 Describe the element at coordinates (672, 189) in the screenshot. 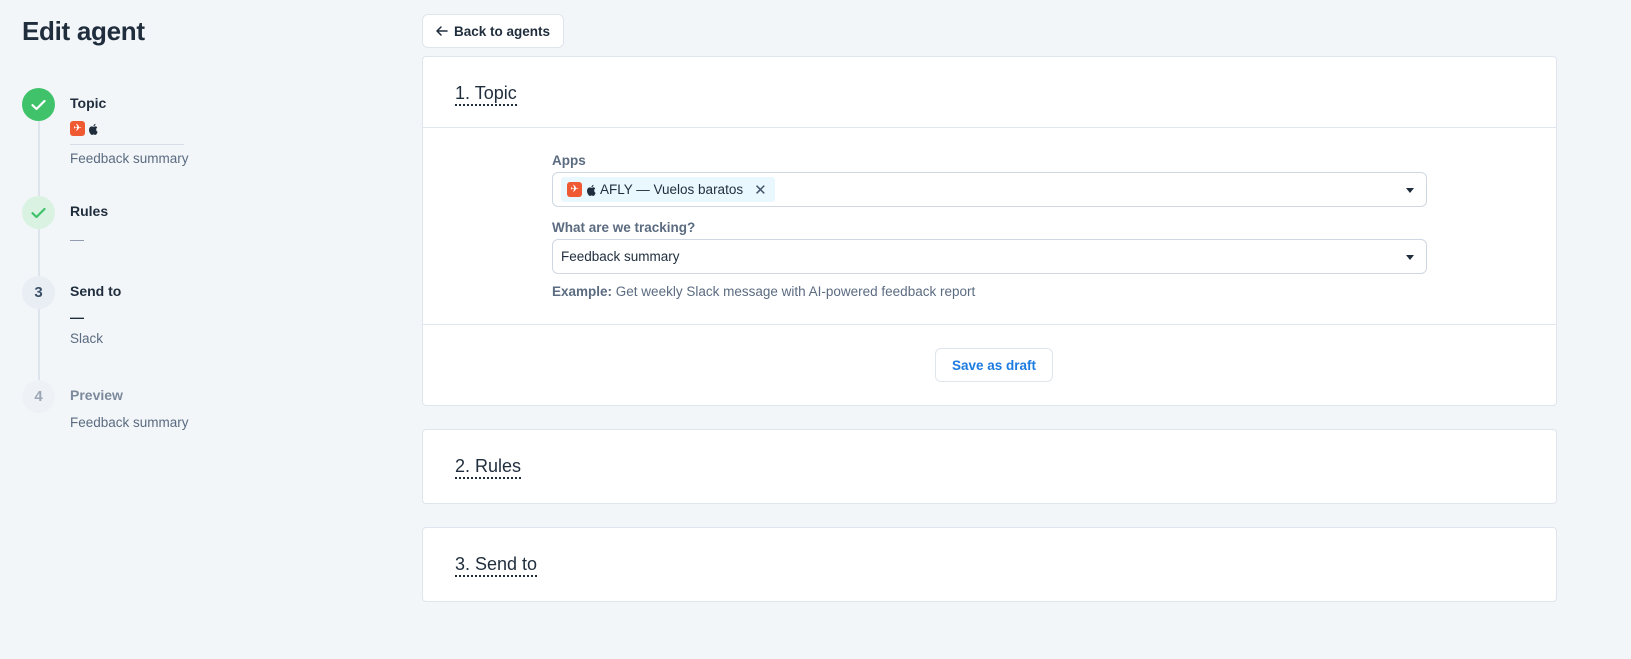

I see `app-chip-label: AFLY — Vuelos baratos` at that location.